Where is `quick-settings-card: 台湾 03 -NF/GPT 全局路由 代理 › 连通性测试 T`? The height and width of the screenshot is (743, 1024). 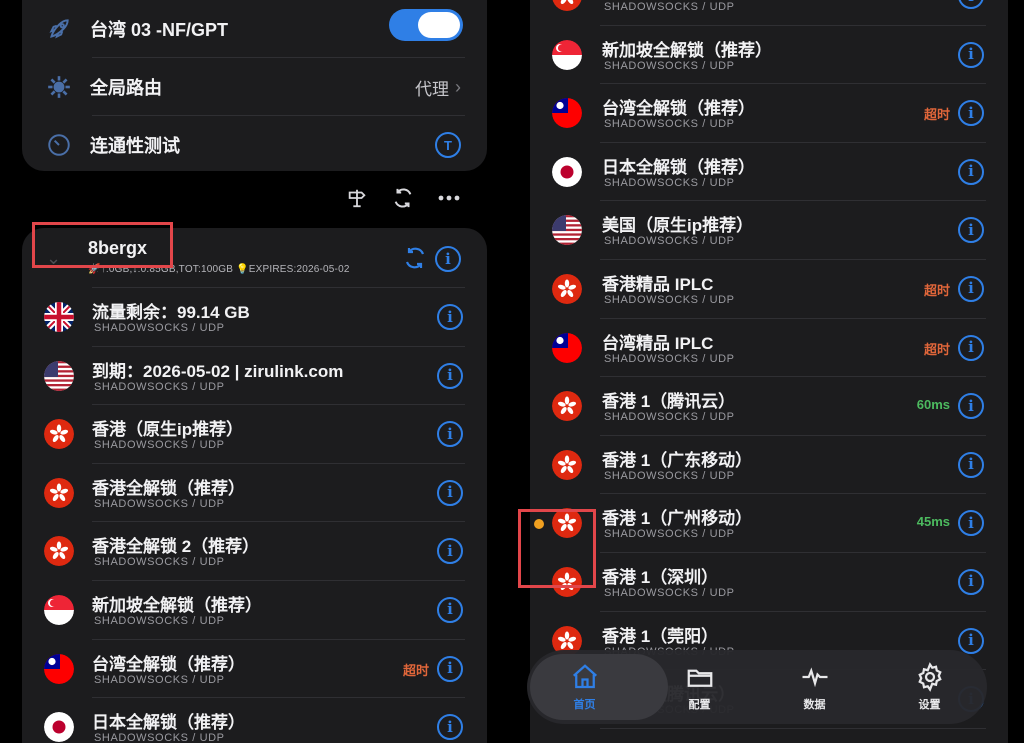
quick-settings-card: 台湾 03 -NF/GPT 全局路由 代理 › 连通性测试 T is located at coordinates (254, 85).